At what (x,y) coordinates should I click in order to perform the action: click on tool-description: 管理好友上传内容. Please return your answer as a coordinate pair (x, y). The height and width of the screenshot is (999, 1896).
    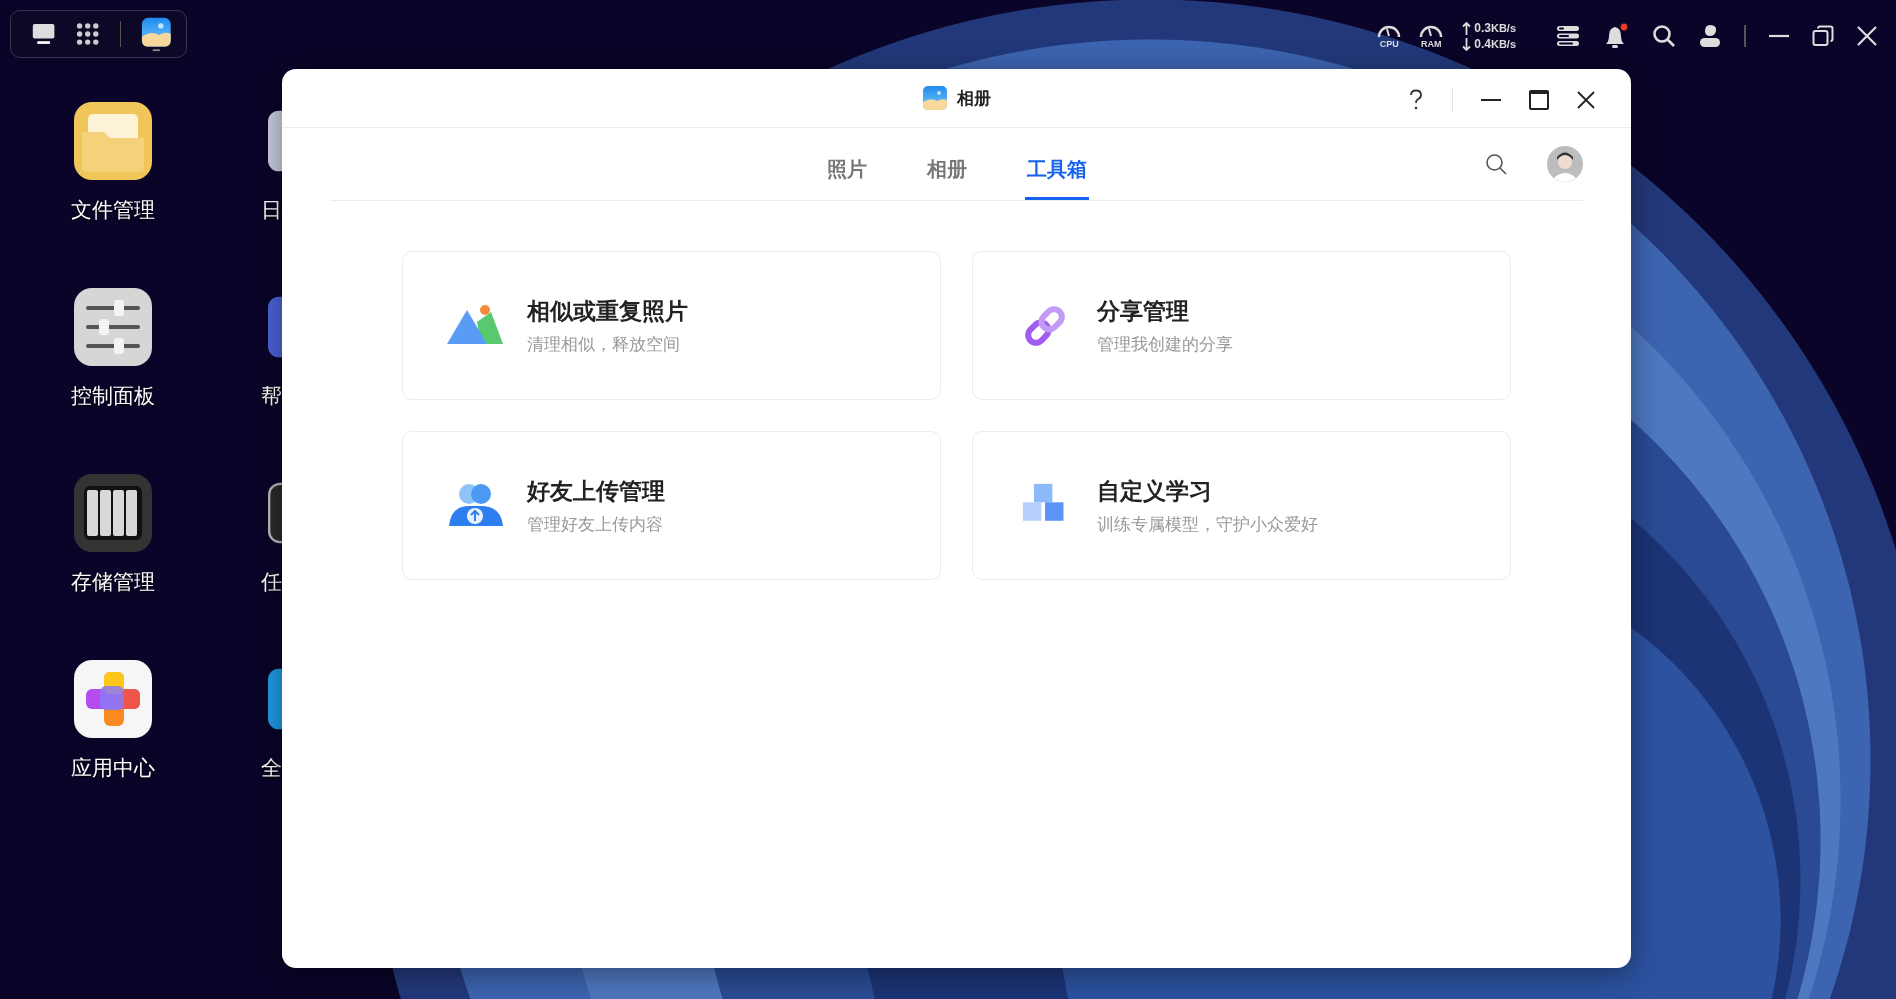
    Looking at the image, I should click on (595, 524).